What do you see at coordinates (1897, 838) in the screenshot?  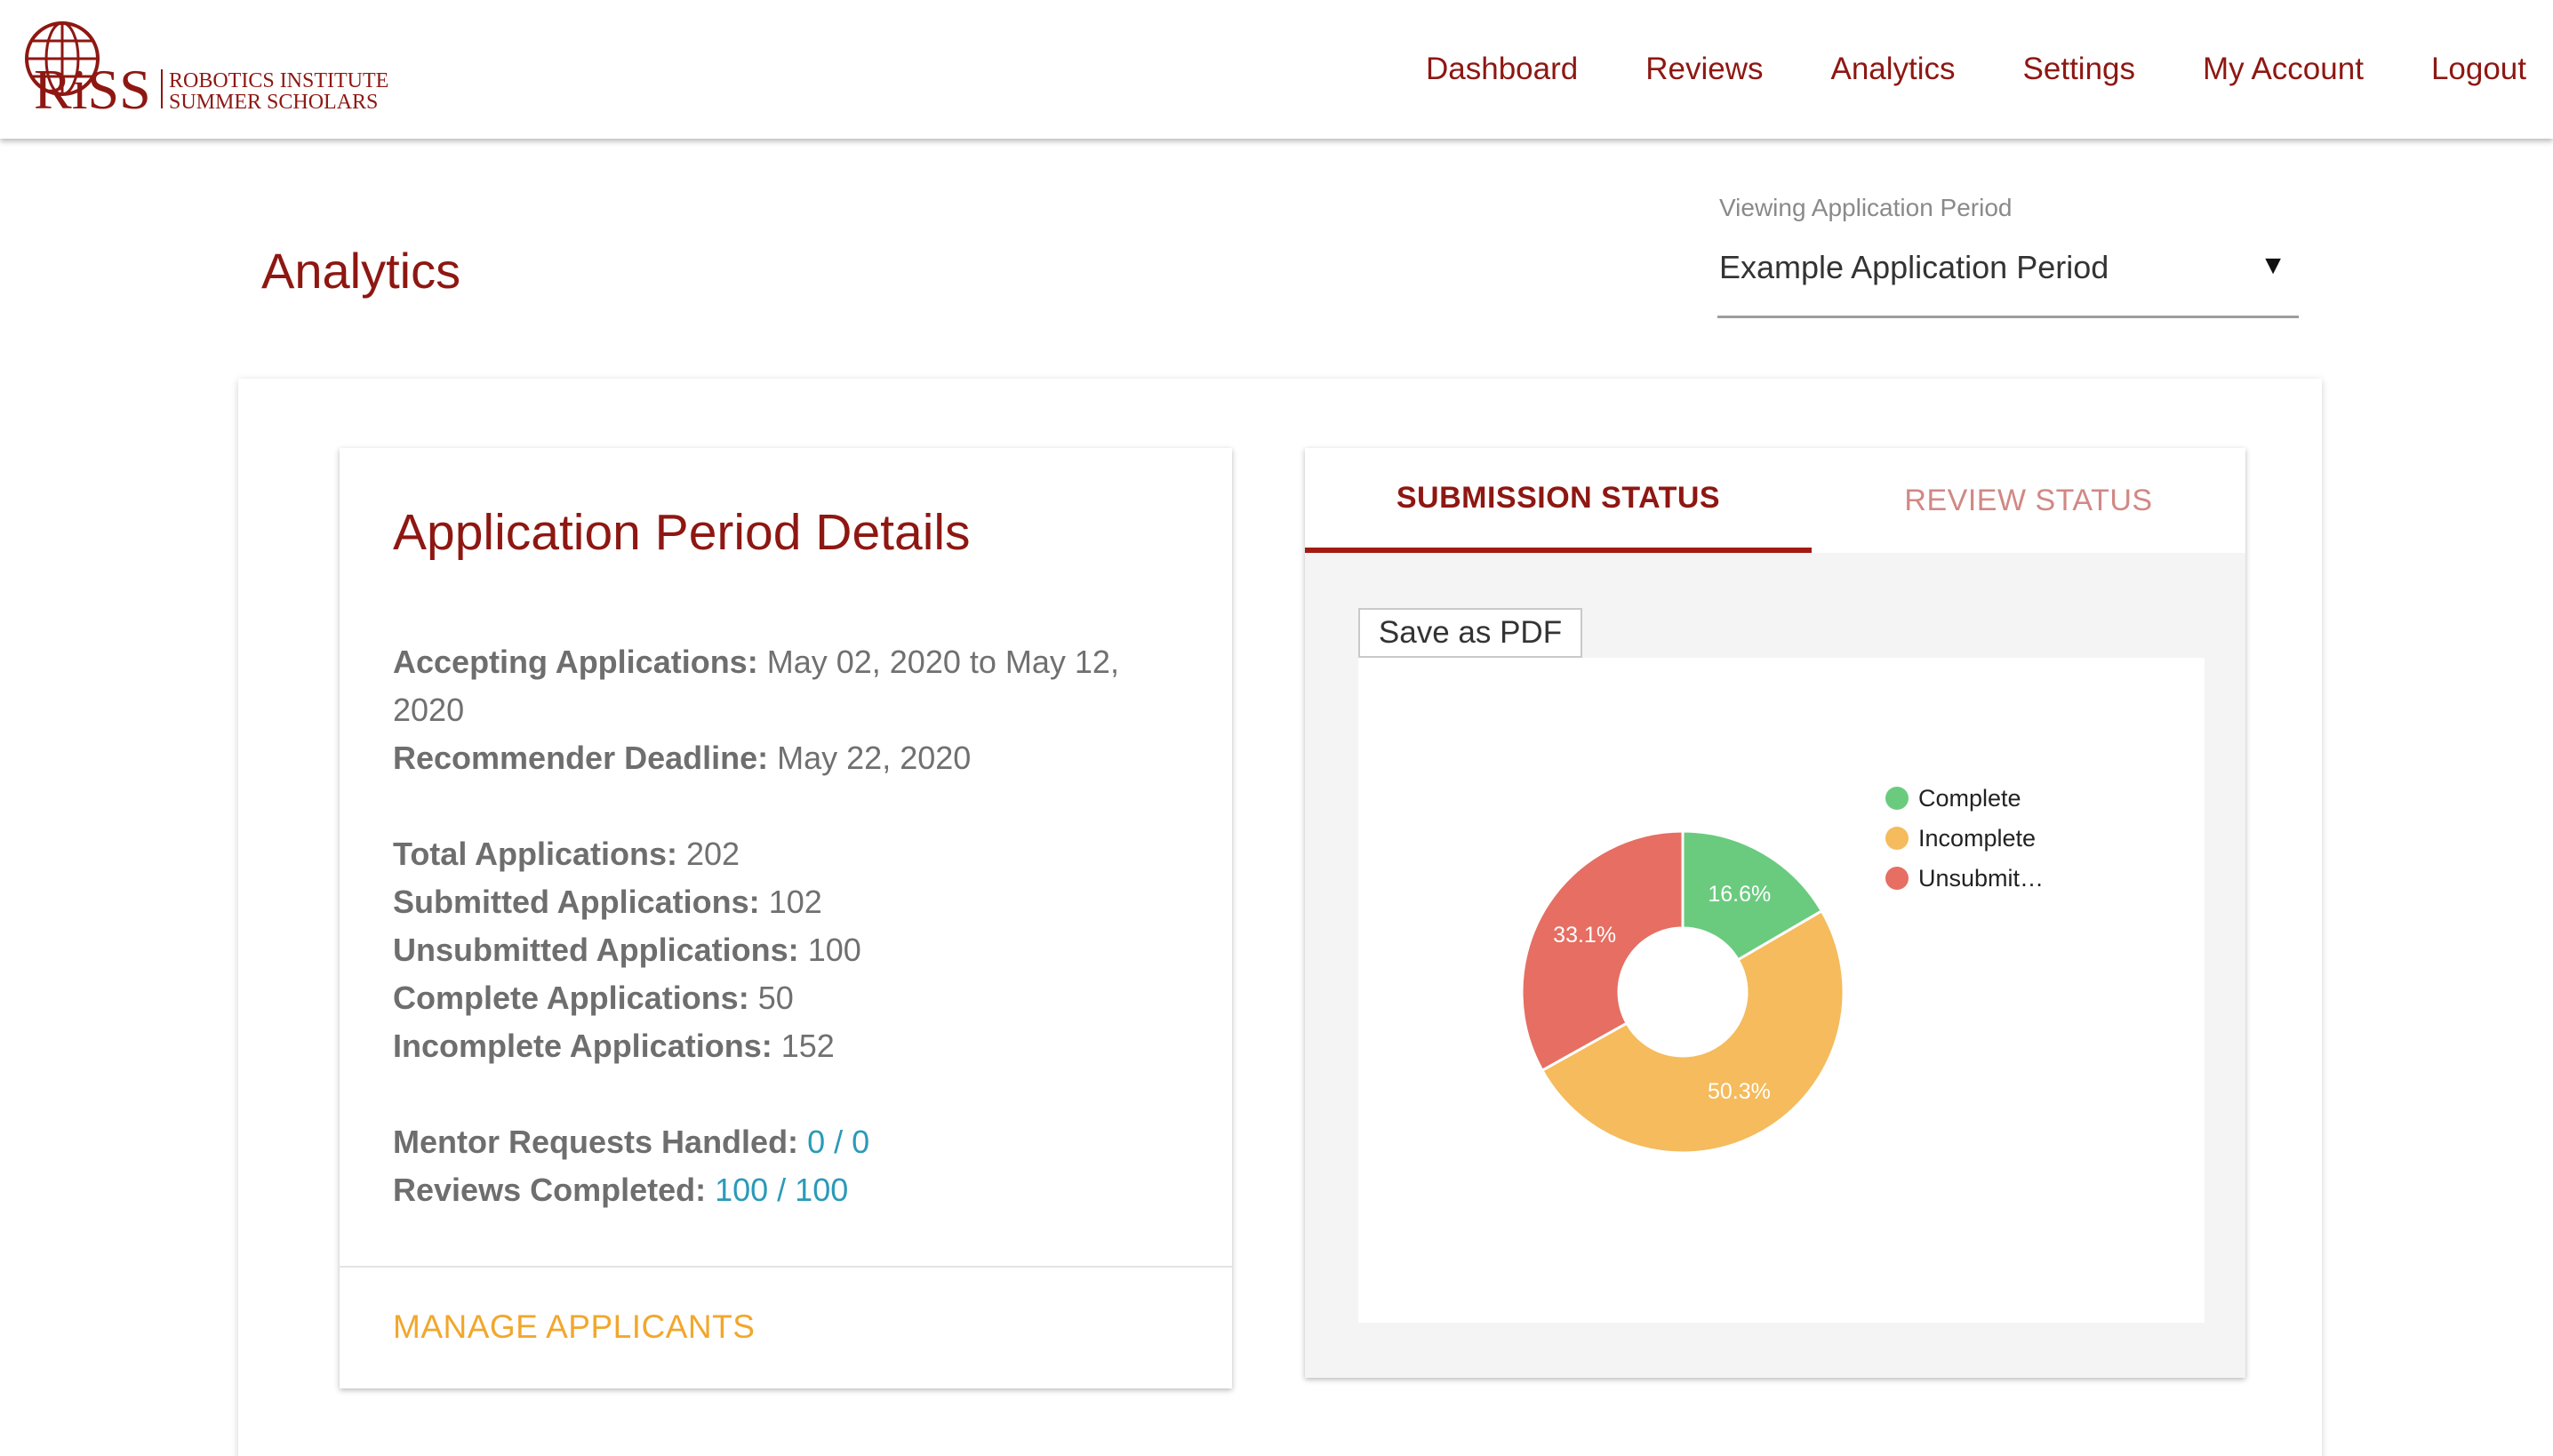 I see `legend-swatch-incomplete` at bounding box center [1897, 838].